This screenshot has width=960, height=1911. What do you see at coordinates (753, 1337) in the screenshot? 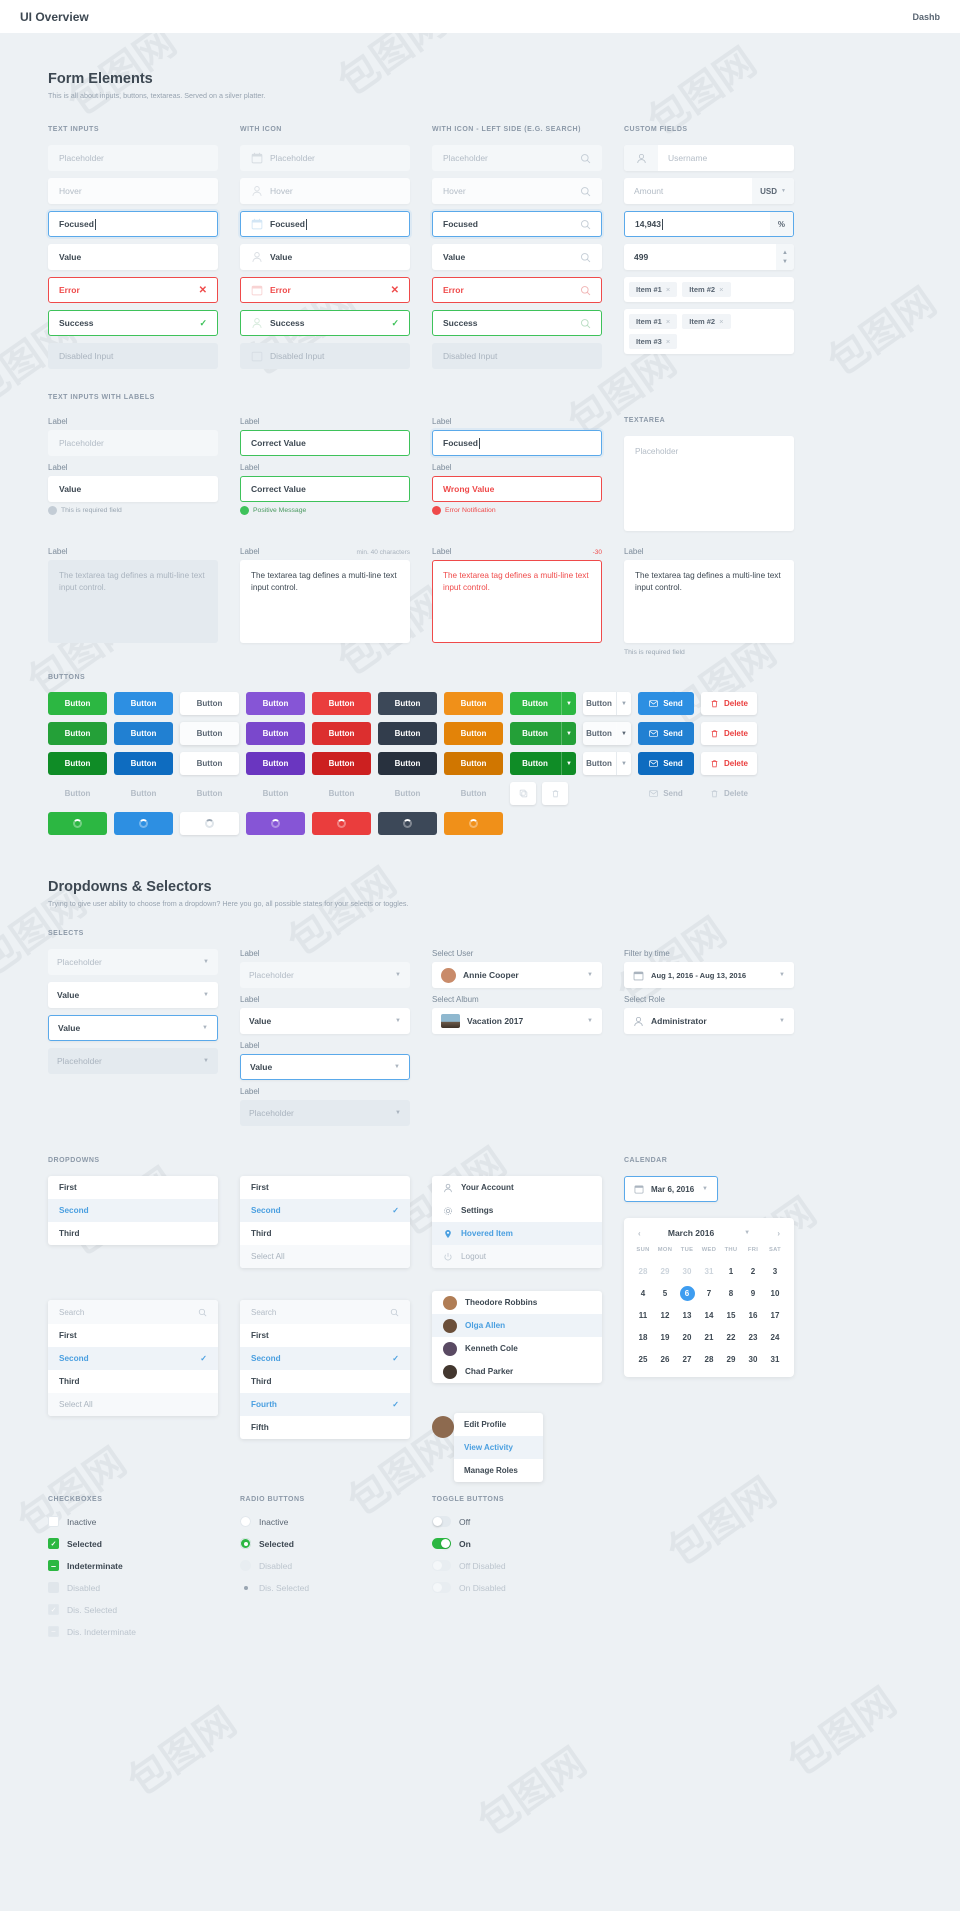
I see `calendar-day: 23` at bounding box center [753, 1337].